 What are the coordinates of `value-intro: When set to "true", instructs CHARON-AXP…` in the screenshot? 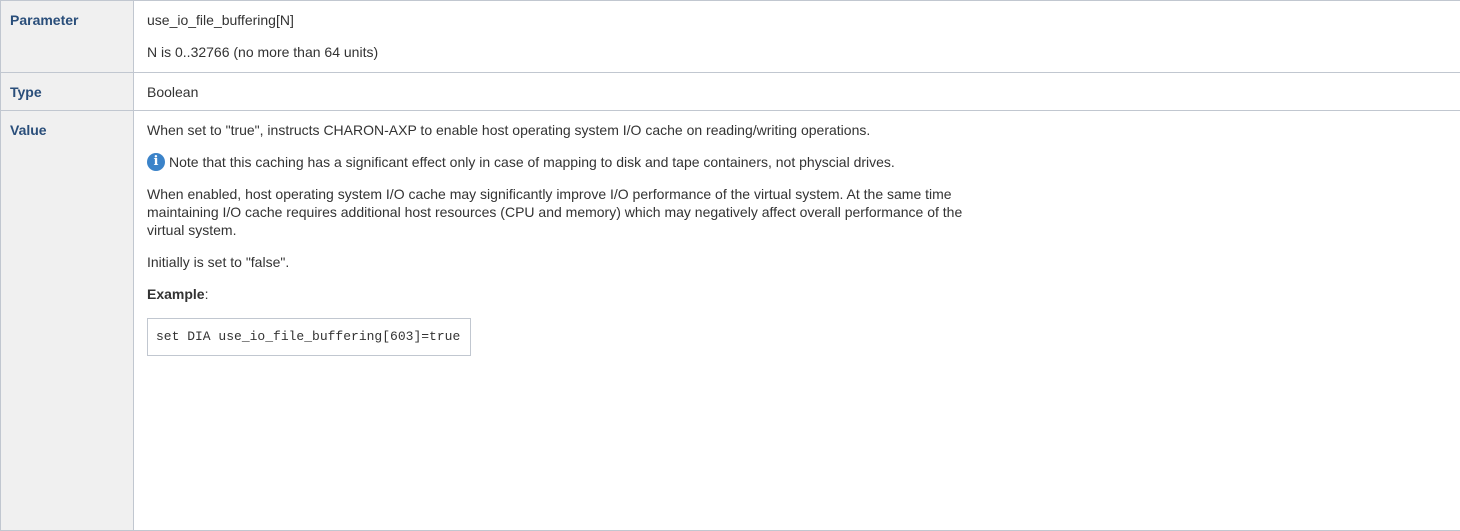 It's located at (803, 130).